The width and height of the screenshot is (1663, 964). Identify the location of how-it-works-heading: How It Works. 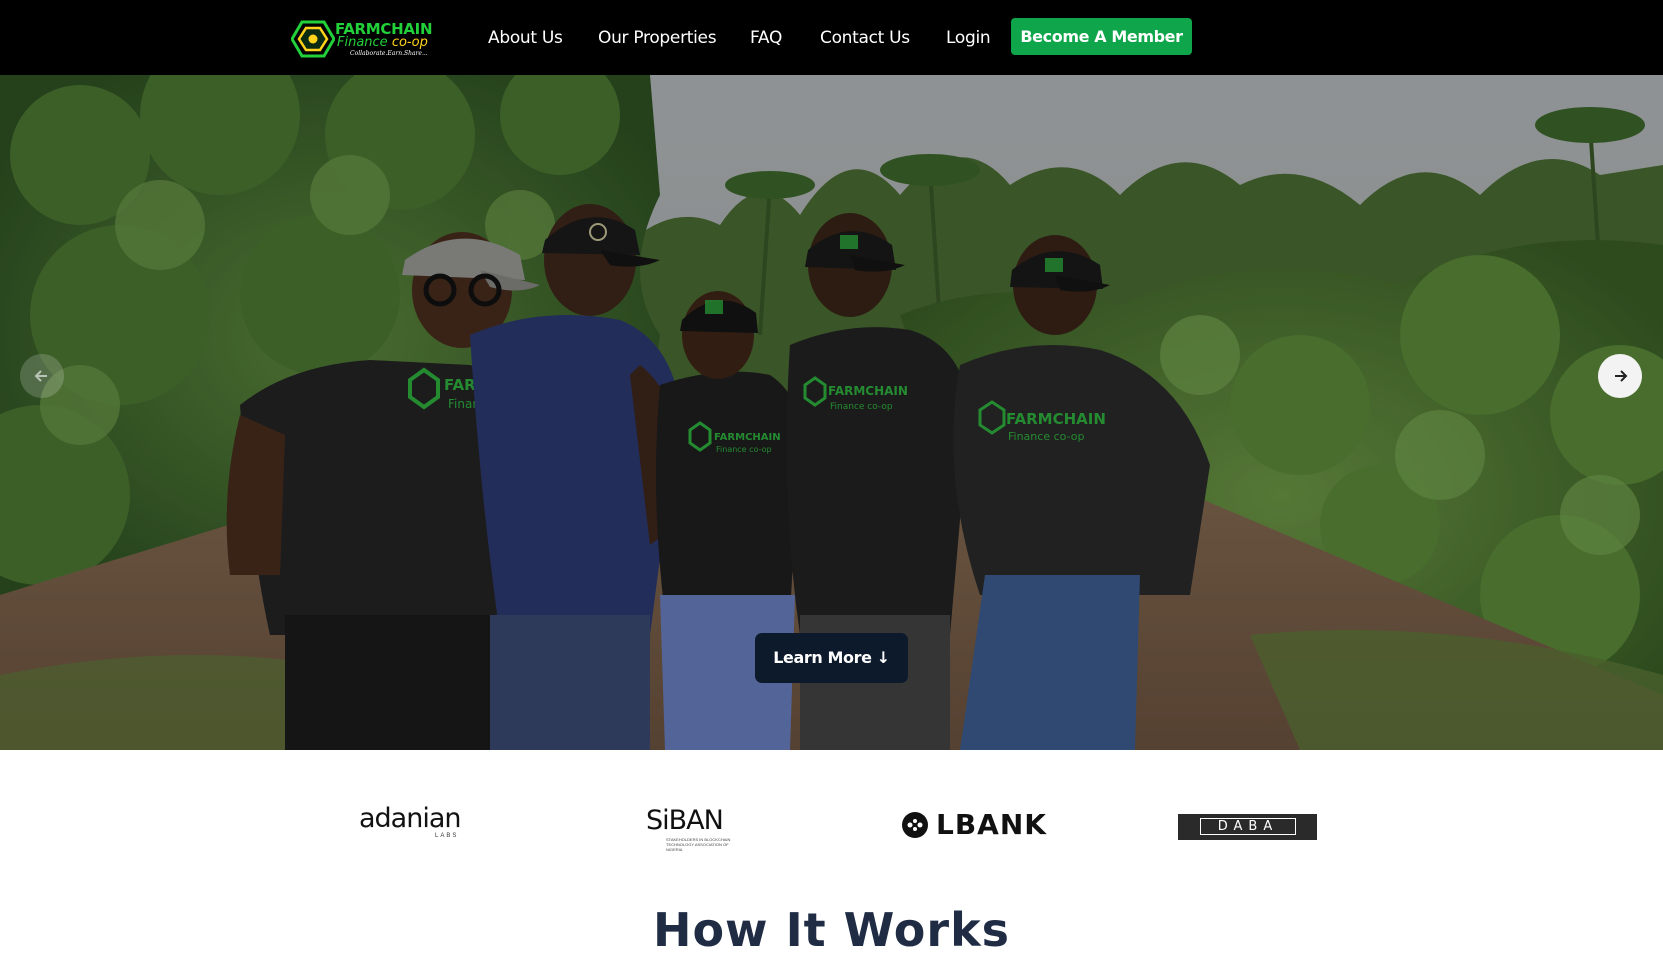
(831, 930).